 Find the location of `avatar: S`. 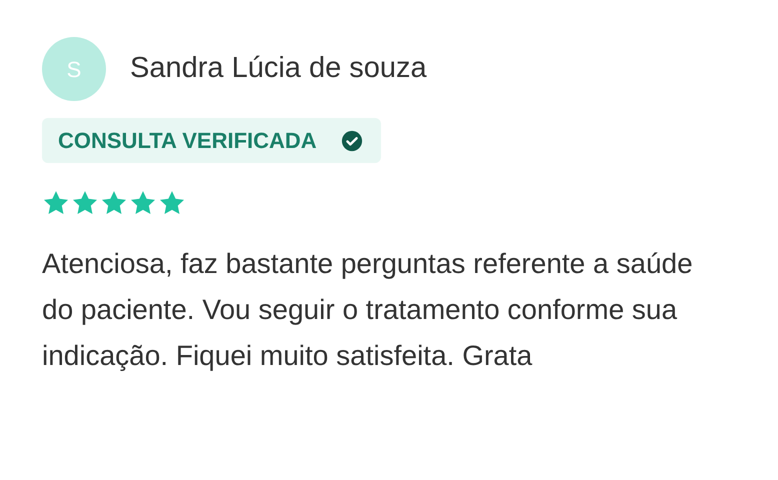

avatar: S is located at coordinates (74, 69).